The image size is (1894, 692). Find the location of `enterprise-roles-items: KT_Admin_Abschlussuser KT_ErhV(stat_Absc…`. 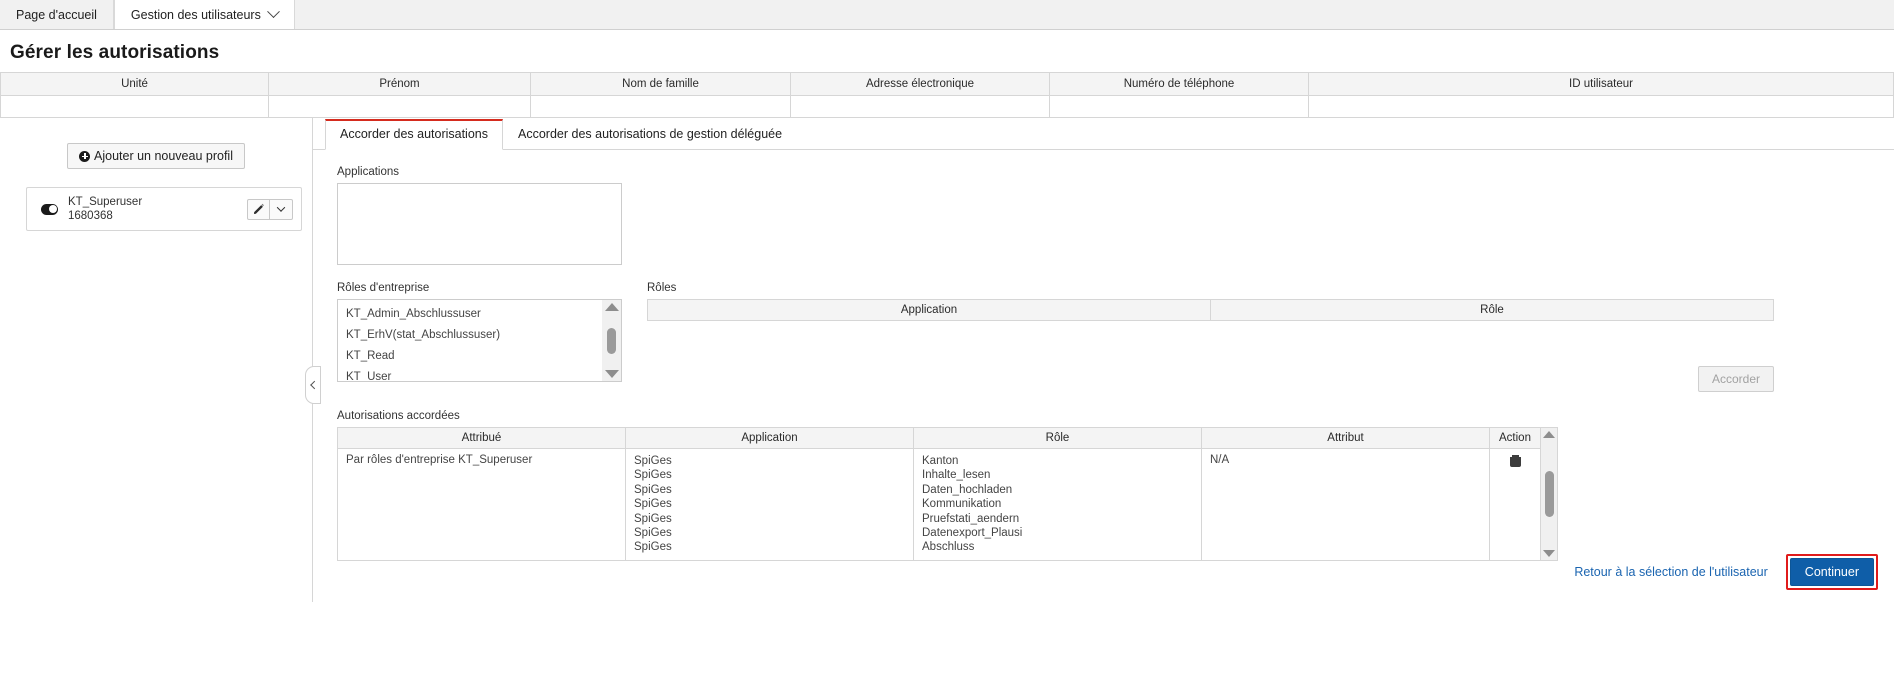

enterprise-roles-items: KT_Admin_Abschlussuser KT_ErhV(stat_Absc… is located at coordinates (479, 340).